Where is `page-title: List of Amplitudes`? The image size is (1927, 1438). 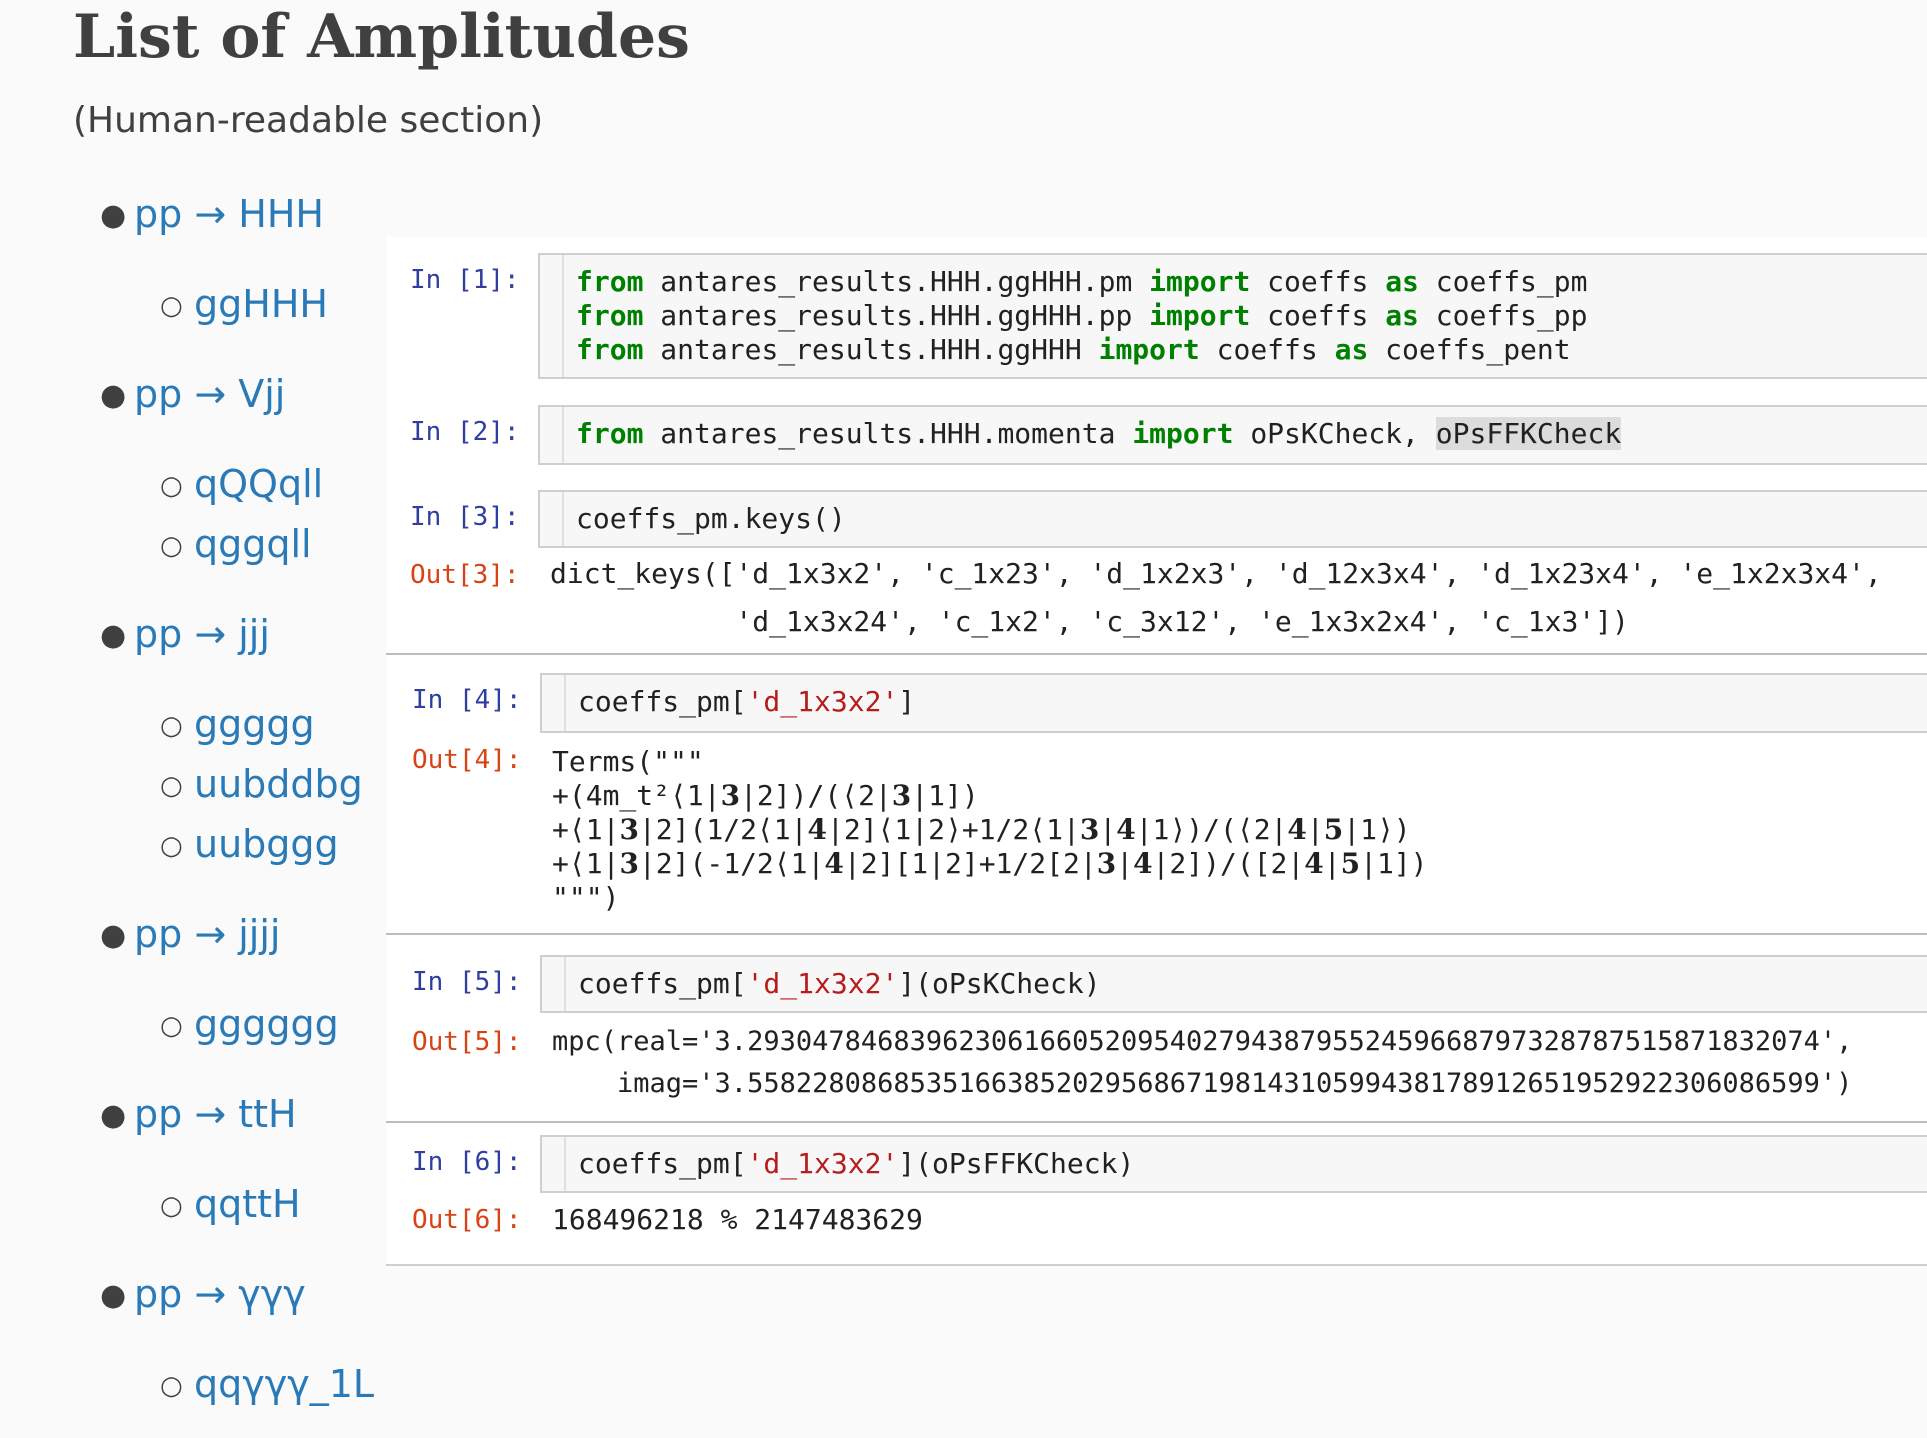 page-title: List of Amplitudes is located at coordinates (381, 37).